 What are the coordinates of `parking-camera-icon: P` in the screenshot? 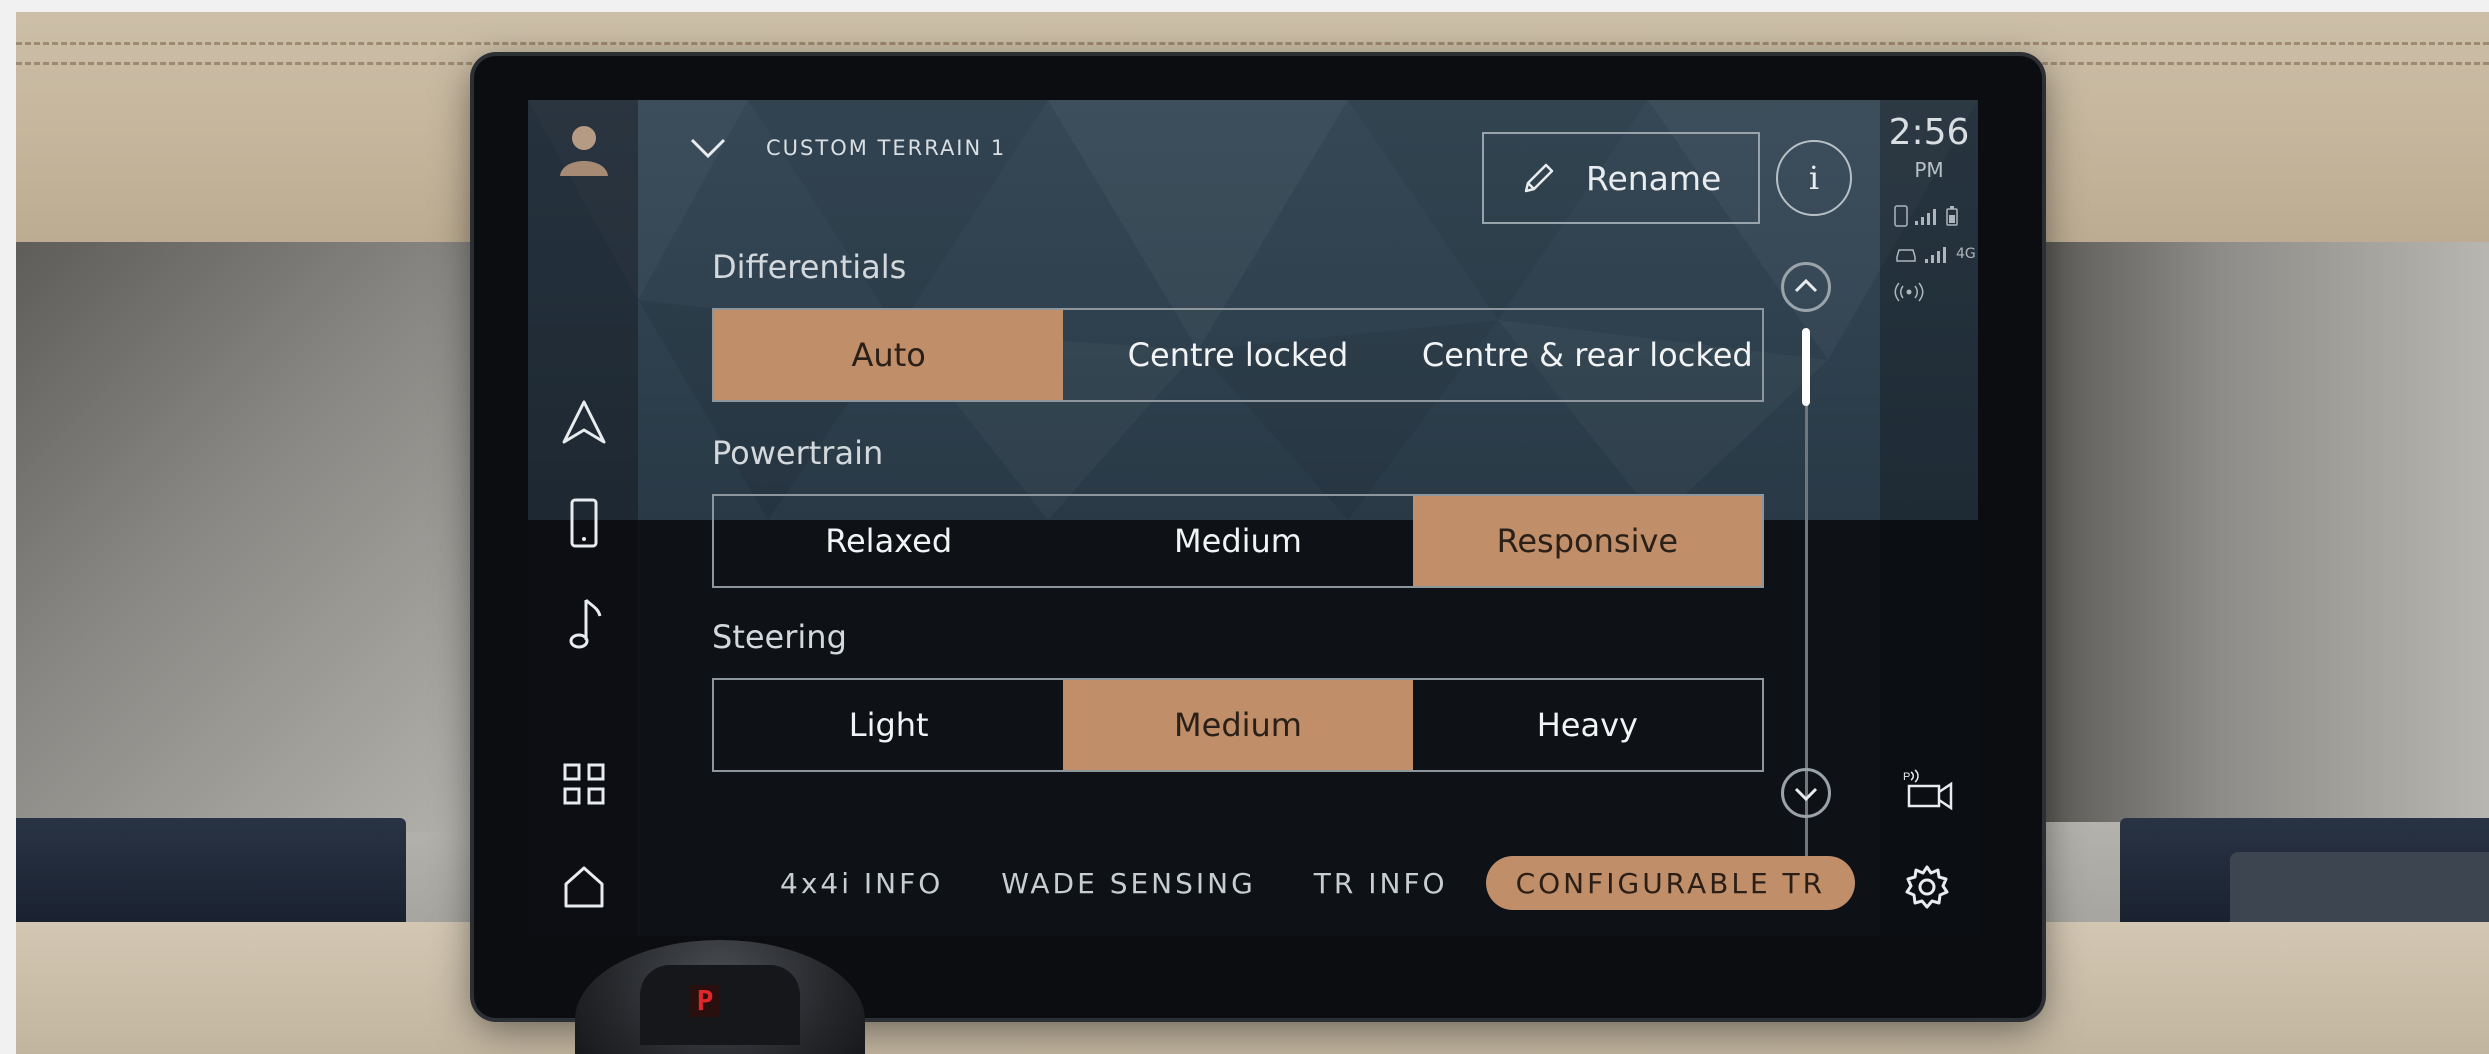 It's located at (1929, 790).